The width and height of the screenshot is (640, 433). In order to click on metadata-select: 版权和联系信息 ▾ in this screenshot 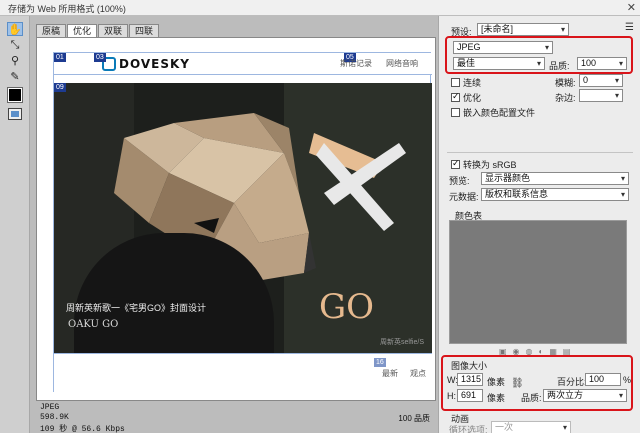, I will do `click(555, 194)`.